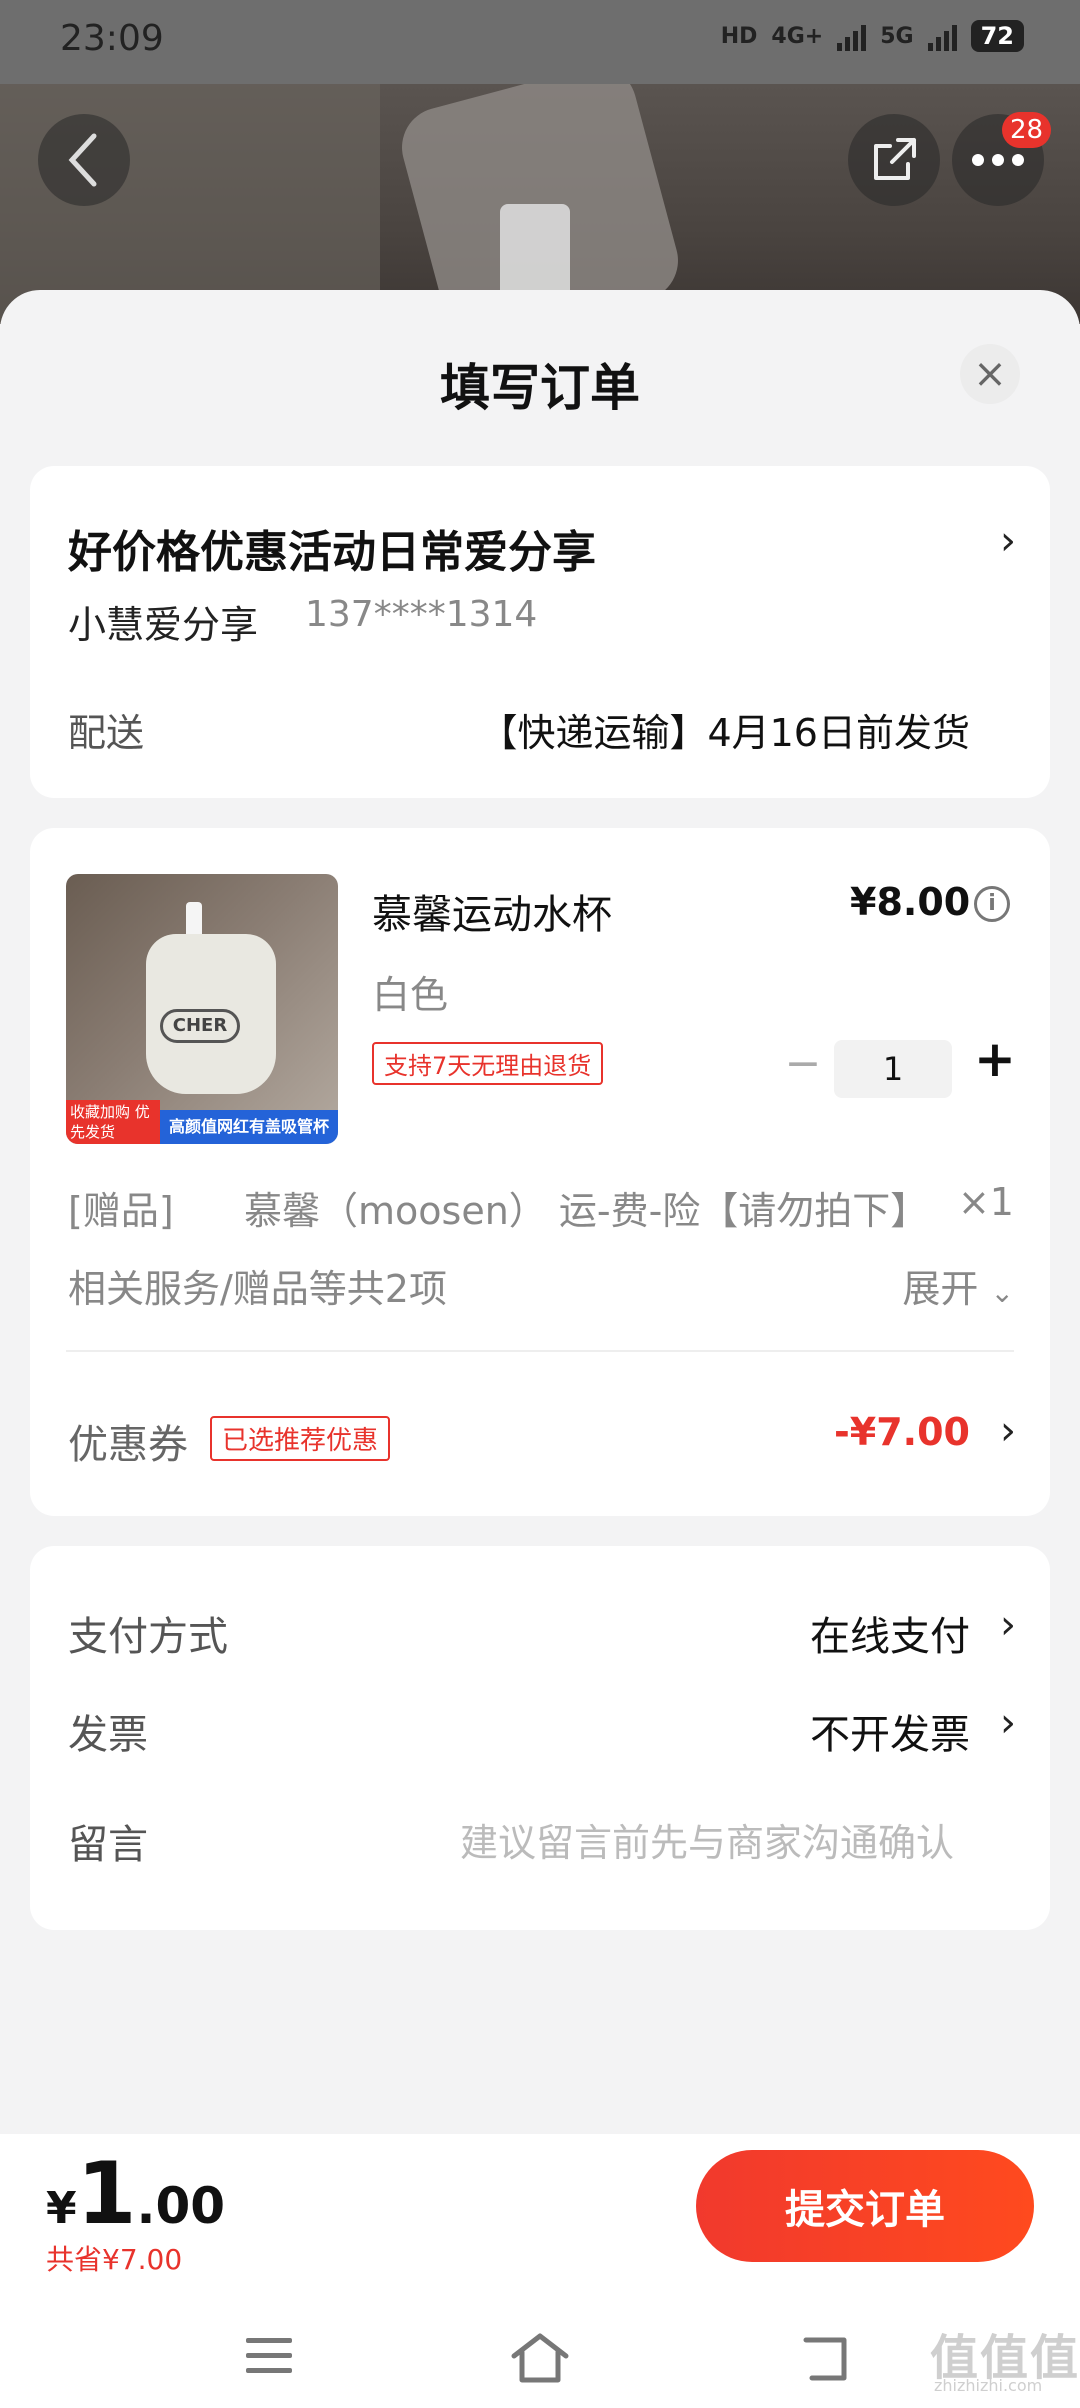 The image size is (1080, 2408). I want to click on chevron-left-icon, so click(82, 160).